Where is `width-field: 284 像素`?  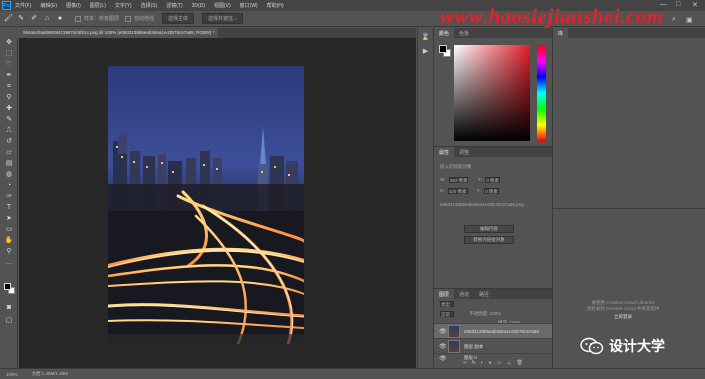 width-field: 284 像素 is located at coordinates (458, 180).